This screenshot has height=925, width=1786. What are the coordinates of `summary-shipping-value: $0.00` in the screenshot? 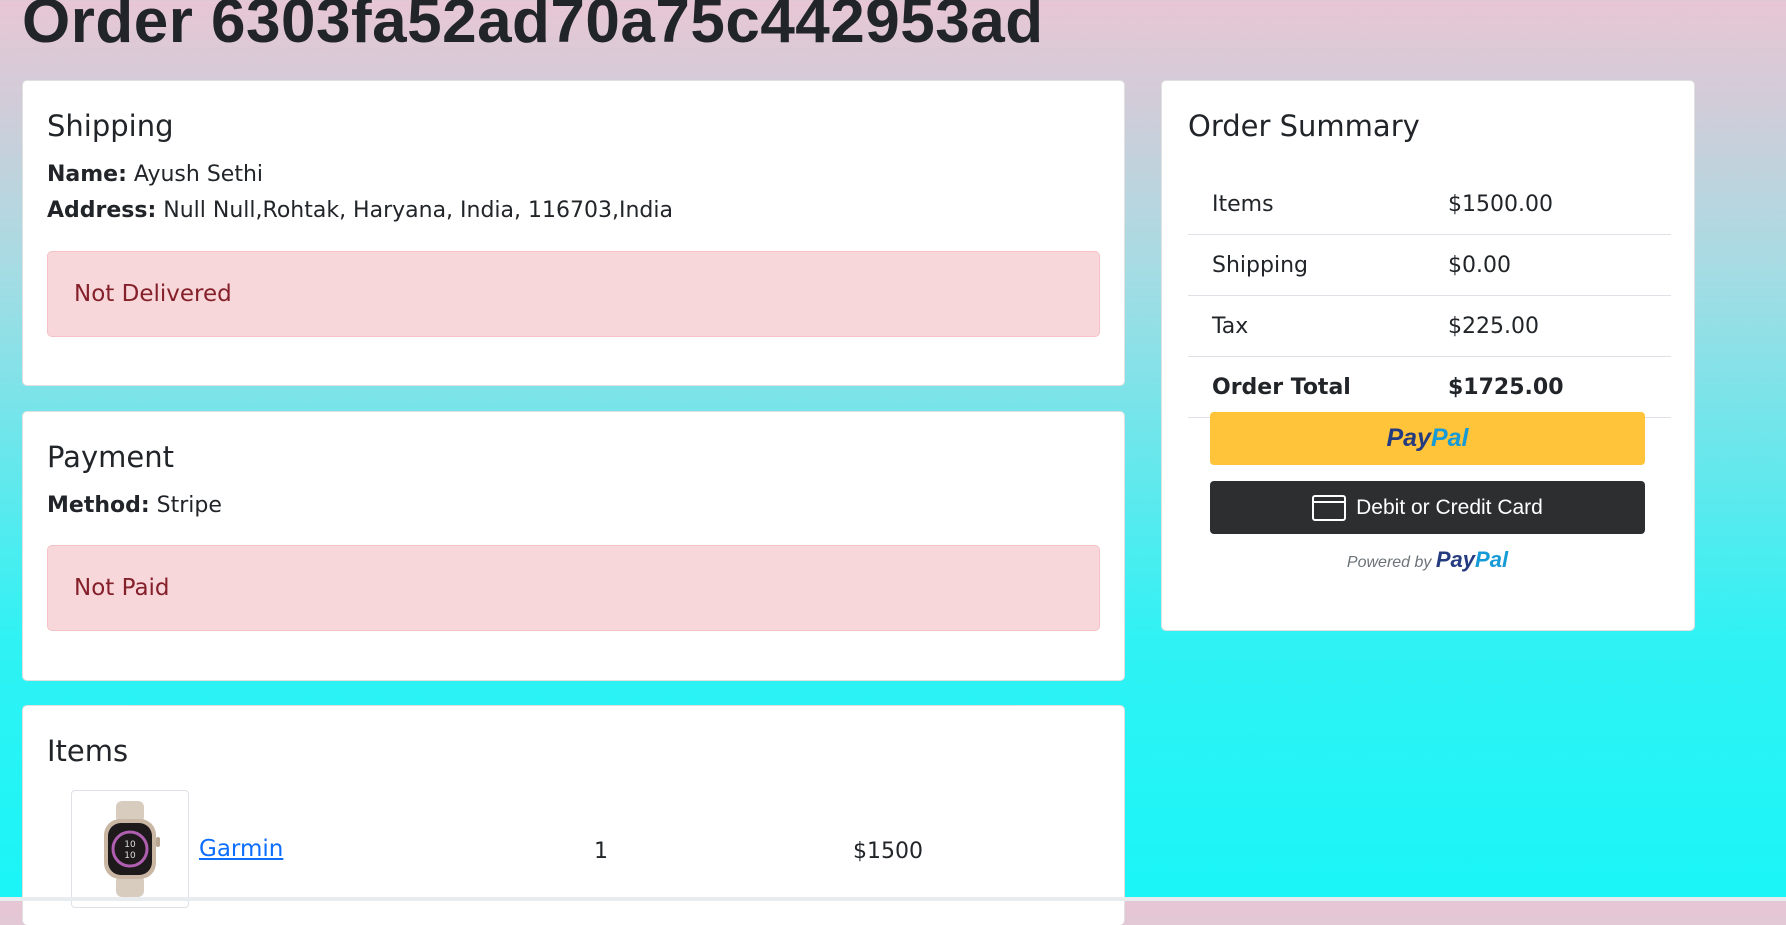 It's located at (1479, 265).